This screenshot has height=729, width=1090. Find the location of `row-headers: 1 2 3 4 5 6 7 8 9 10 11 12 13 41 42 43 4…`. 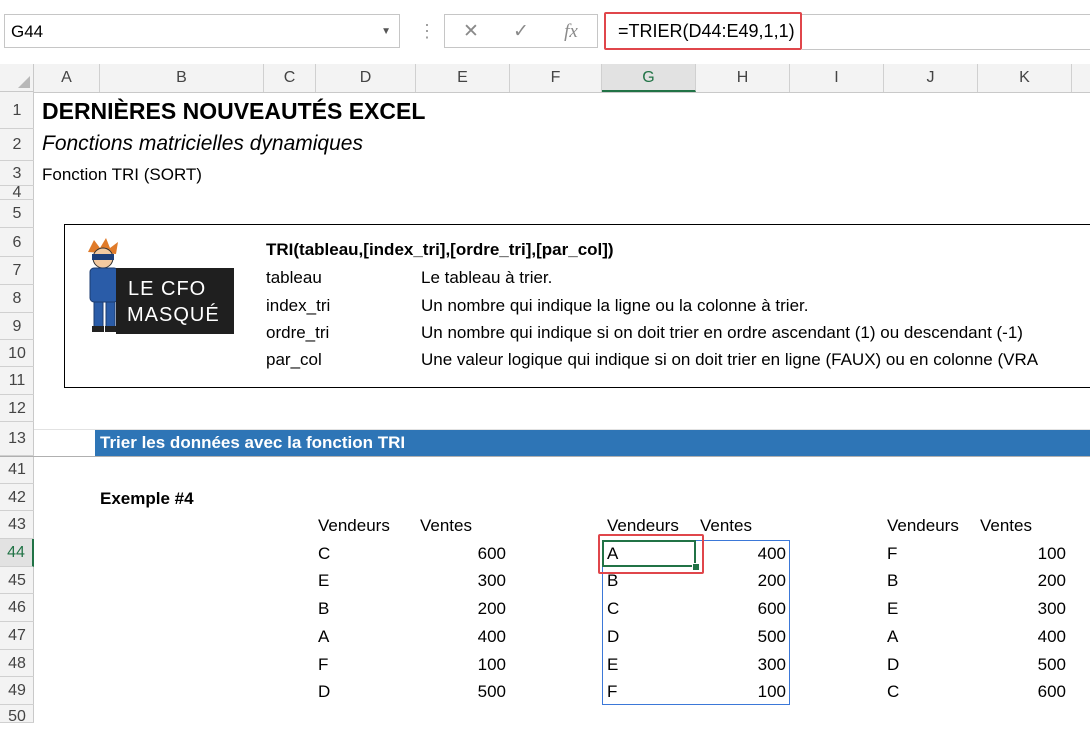

row-headers: 1 2 3 4 5 6 7 8 9 10 11 12 13 41 42 43 4… is located at coordinates (17, 408).